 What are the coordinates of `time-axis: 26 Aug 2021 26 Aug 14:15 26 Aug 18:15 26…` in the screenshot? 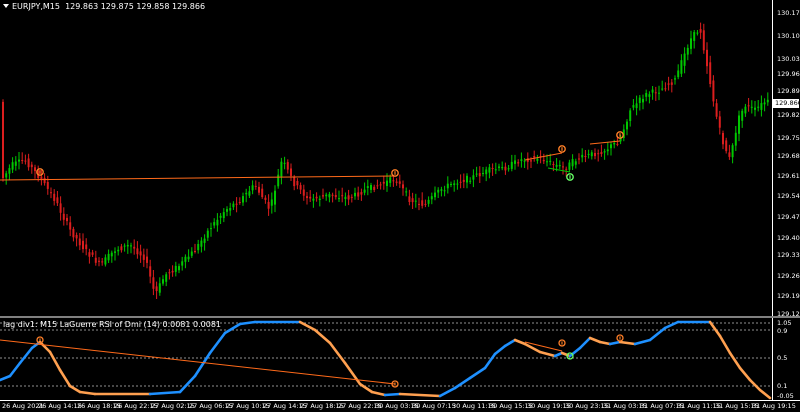 It's located at (400, 406).